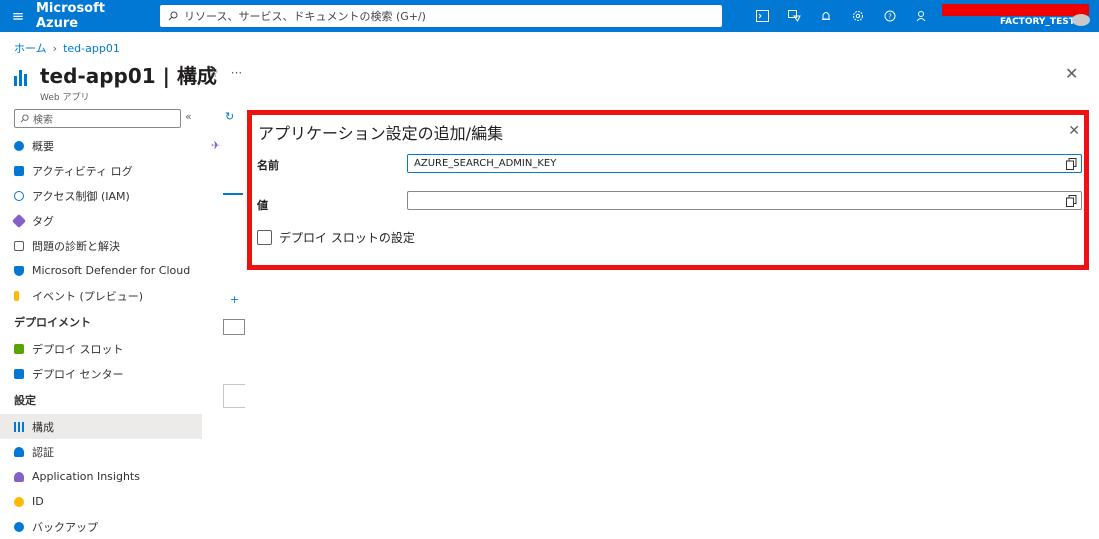  What do you see at coordinates (262, 205) in the screenshot?
I see `value-label: 値` at bounding box center [262, 205].